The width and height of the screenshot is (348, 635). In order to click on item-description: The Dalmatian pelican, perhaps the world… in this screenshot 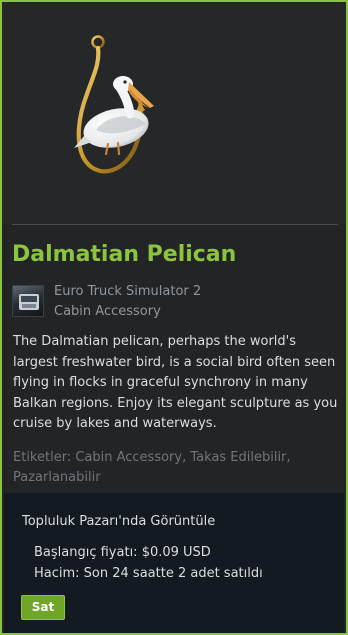, I will do `click(175, 383)`.